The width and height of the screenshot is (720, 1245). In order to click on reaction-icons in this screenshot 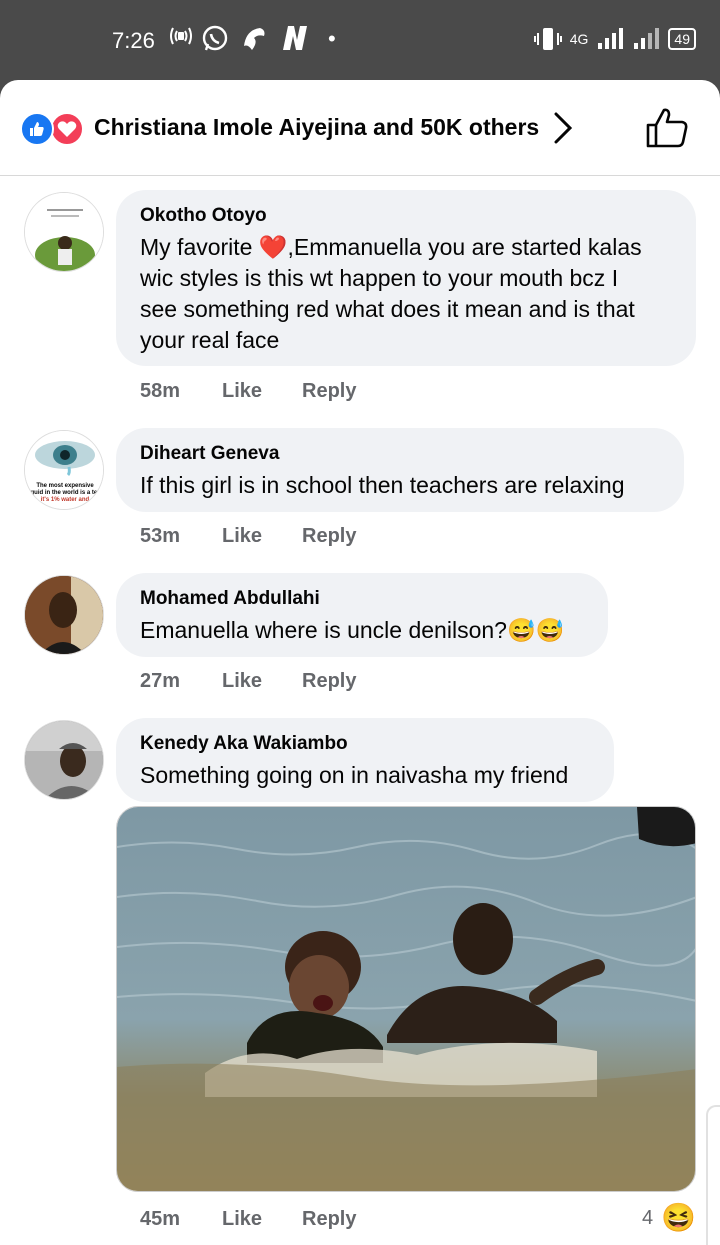, I will do `click(55, 129)`.